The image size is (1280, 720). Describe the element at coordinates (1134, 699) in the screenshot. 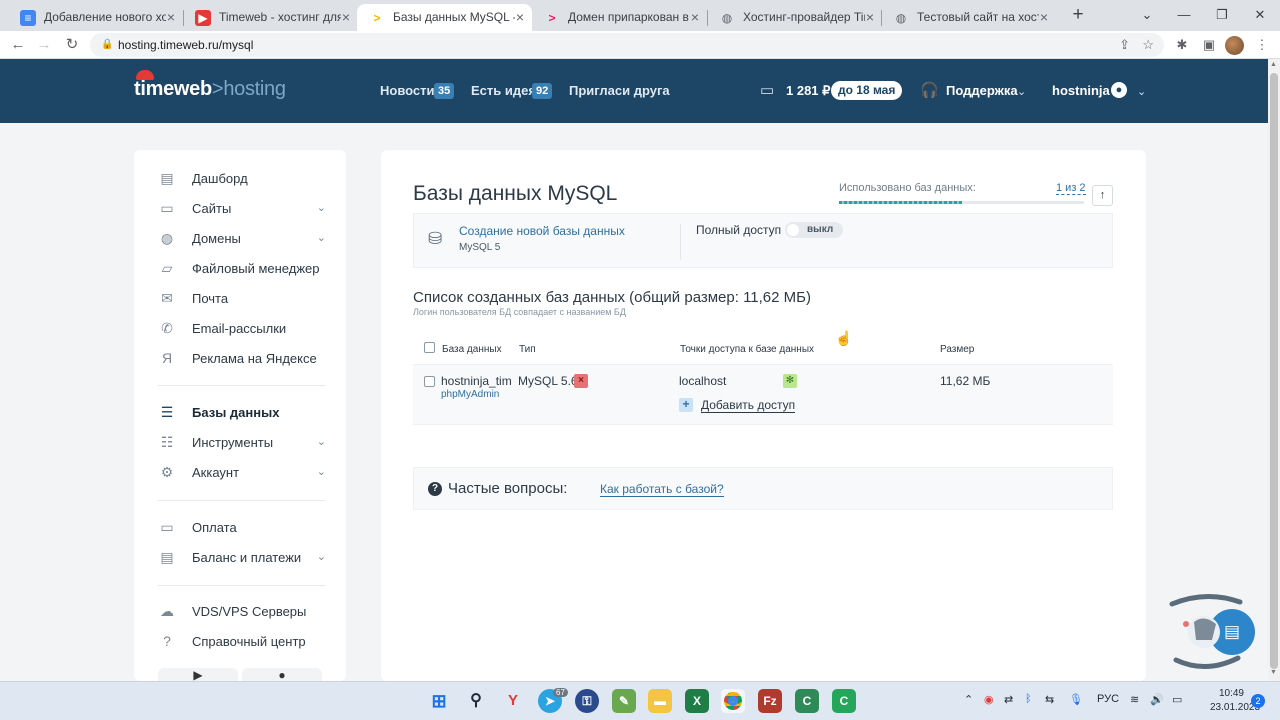

I see `wifi-icon: ≋` at that location.